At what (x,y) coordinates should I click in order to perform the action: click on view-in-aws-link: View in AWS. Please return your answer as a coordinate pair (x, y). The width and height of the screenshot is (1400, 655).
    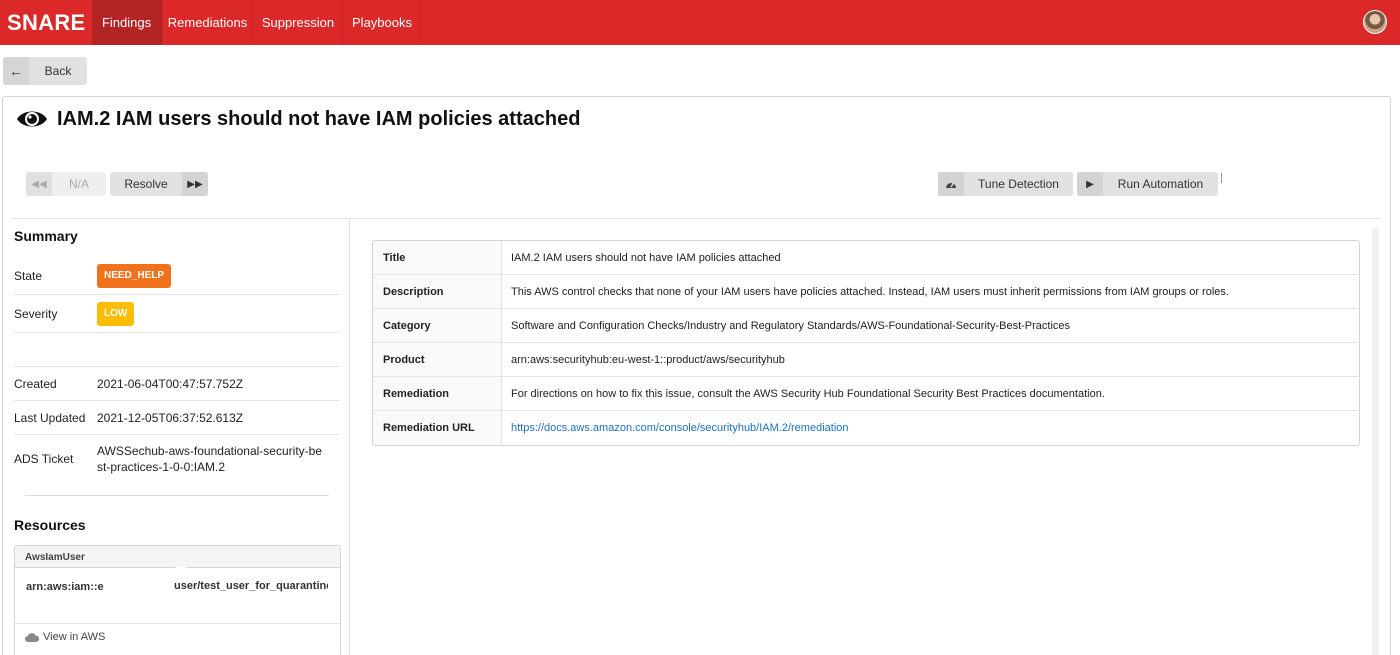
    Looking at the image, I should click on (177, 637).